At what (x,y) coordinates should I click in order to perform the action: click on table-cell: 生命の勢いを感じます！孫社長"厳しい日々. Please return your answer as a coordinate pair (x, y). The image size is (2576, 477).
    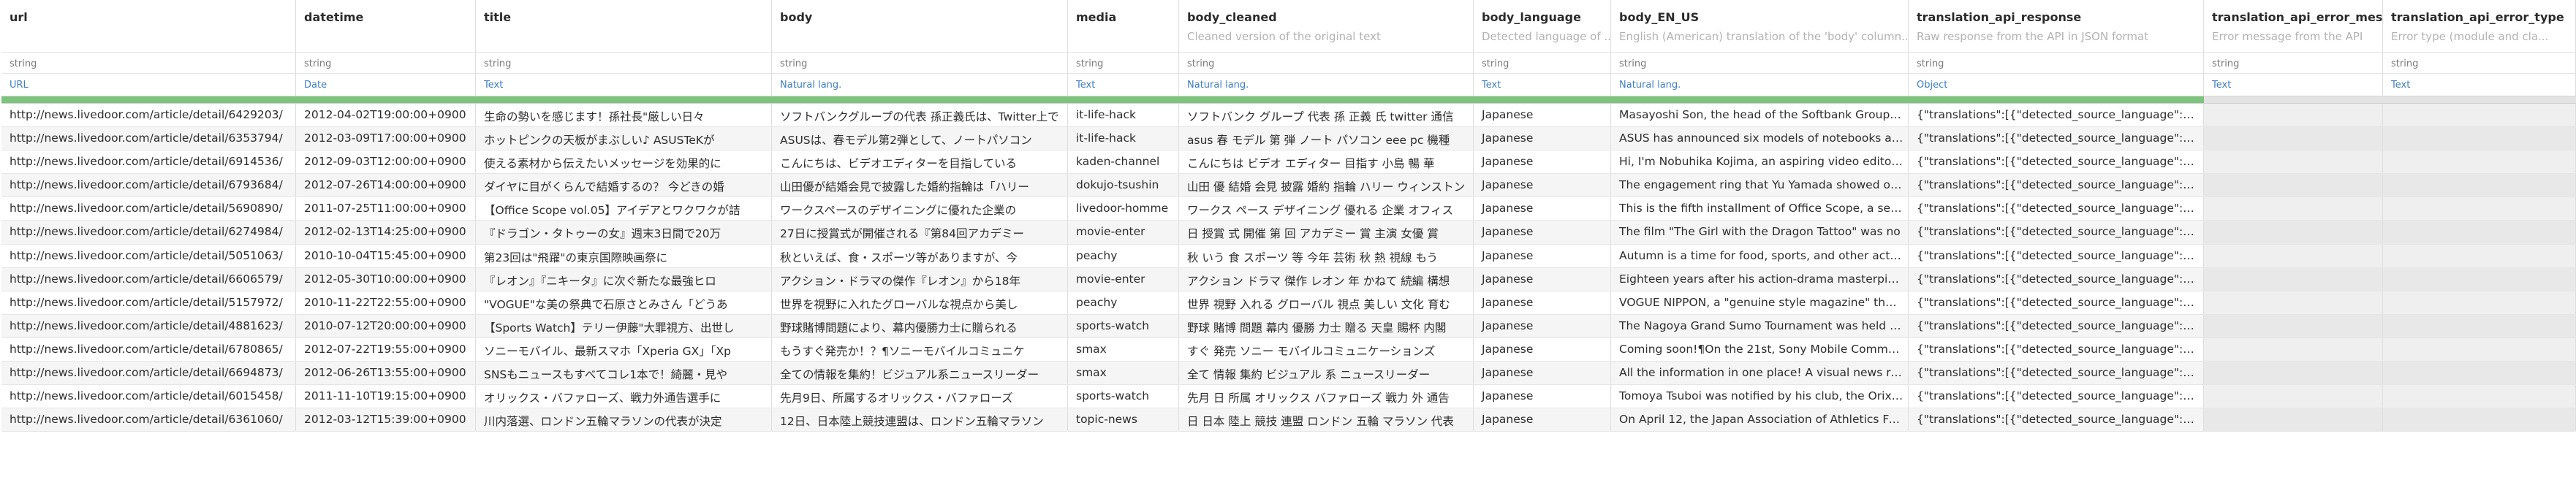
    Looking at the image, I should click on (624, 115).